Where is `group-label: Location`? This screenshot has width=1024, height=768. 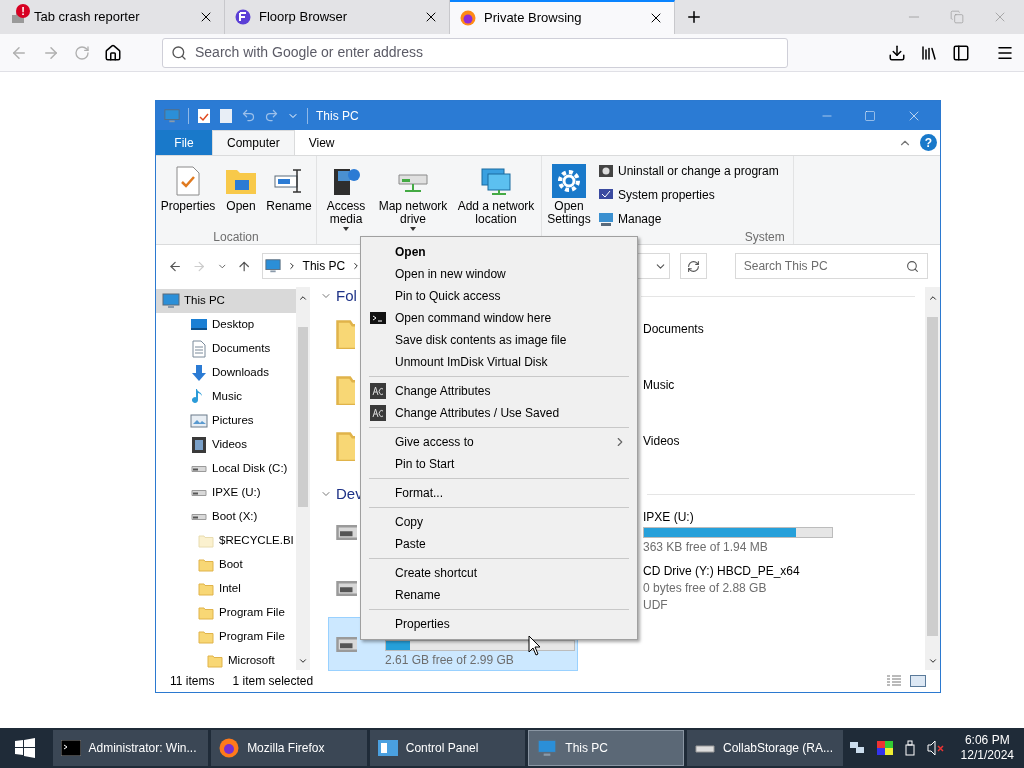
group-label: Location is located at coordinates (236, 237).